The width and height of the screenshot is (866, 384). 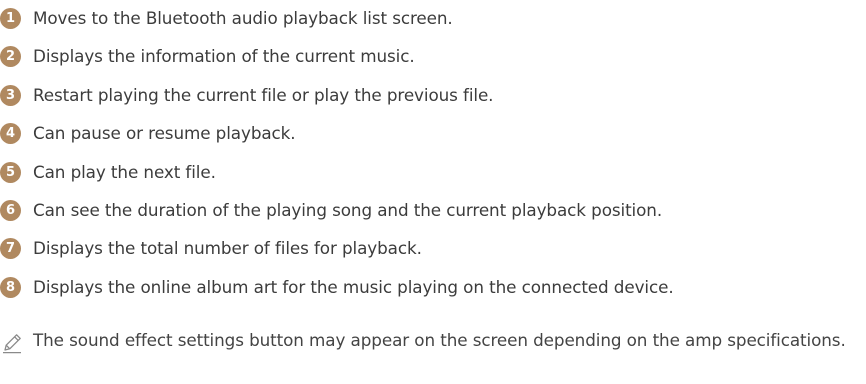 I want to click on number-badge-5: 5, so click(x=10, y=172).